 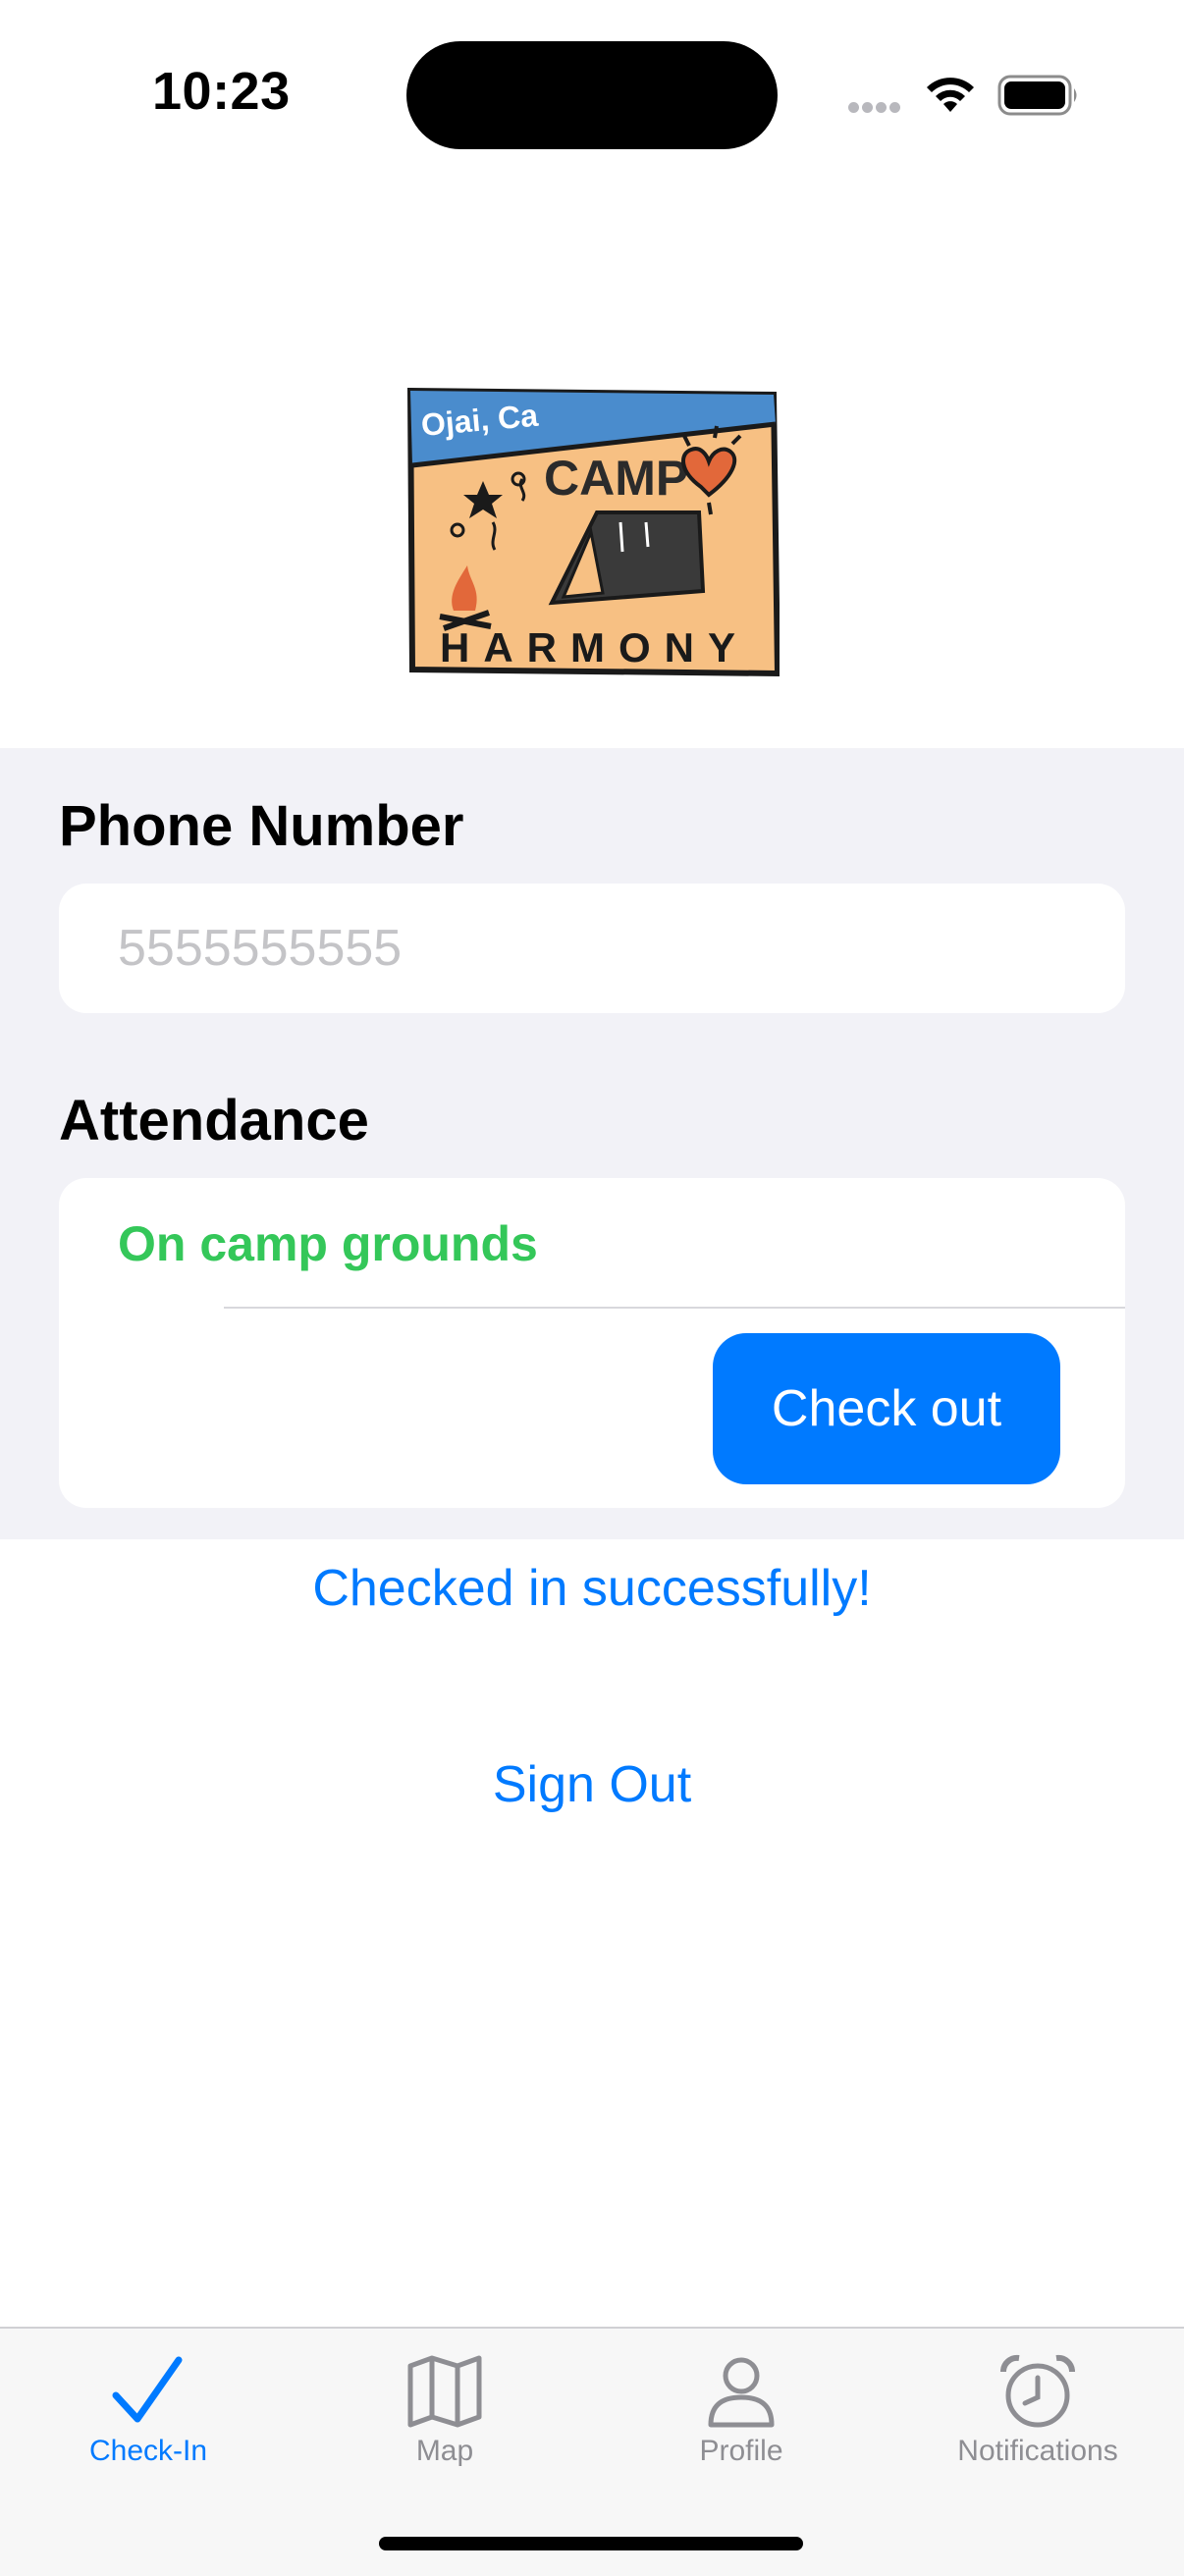 What do you see at coordinates (148, 2451) in the screenshot?
I see `tab-label: Check-In` at bounding box center [148, 2451].